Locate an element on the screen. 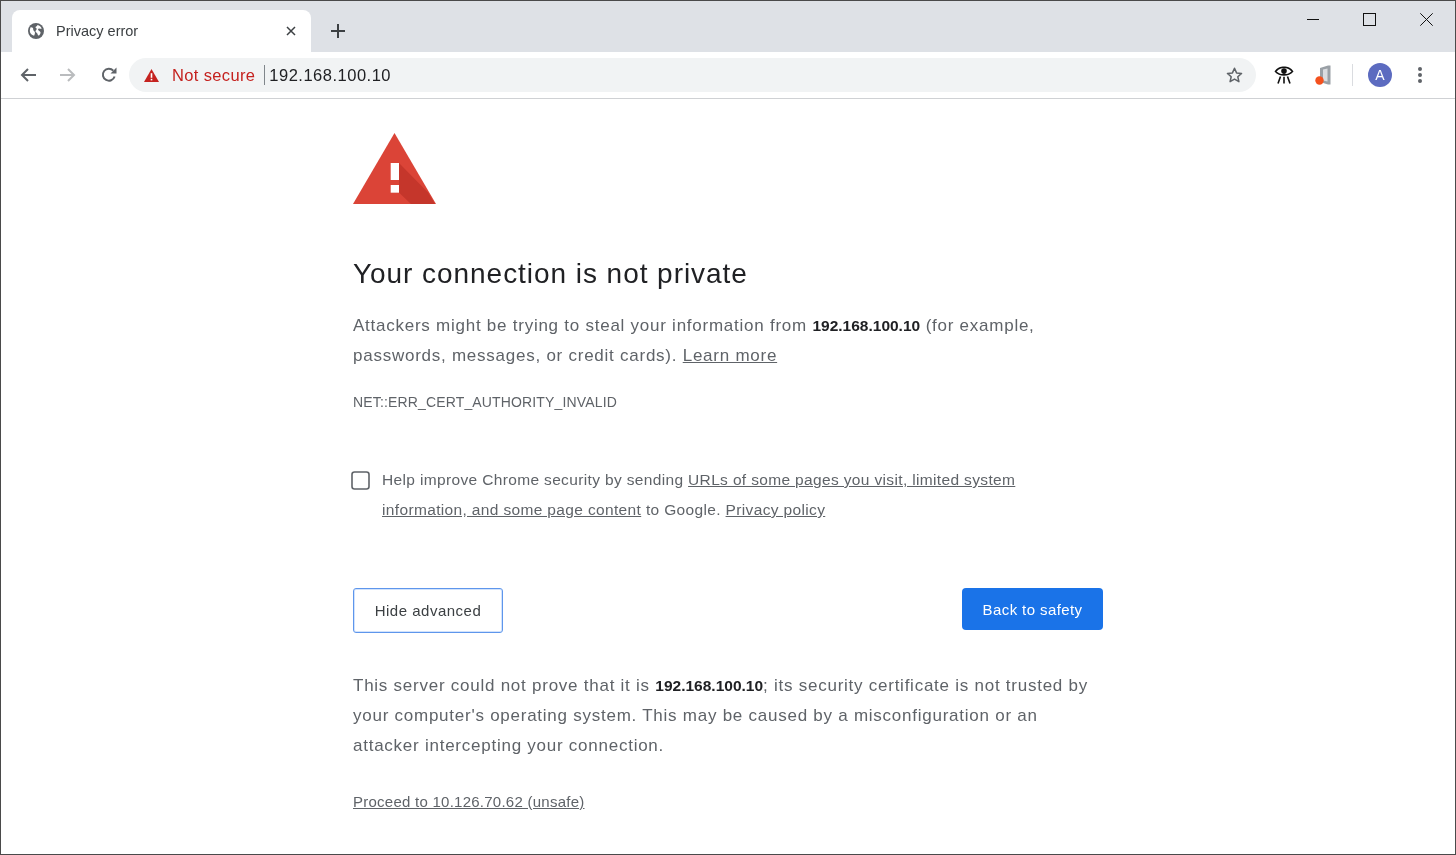 Image resolution: width=1456 pixels, height=855 pixels. address-bar: Not secure 192.168.100.10 is located at coordinates (692, 75).